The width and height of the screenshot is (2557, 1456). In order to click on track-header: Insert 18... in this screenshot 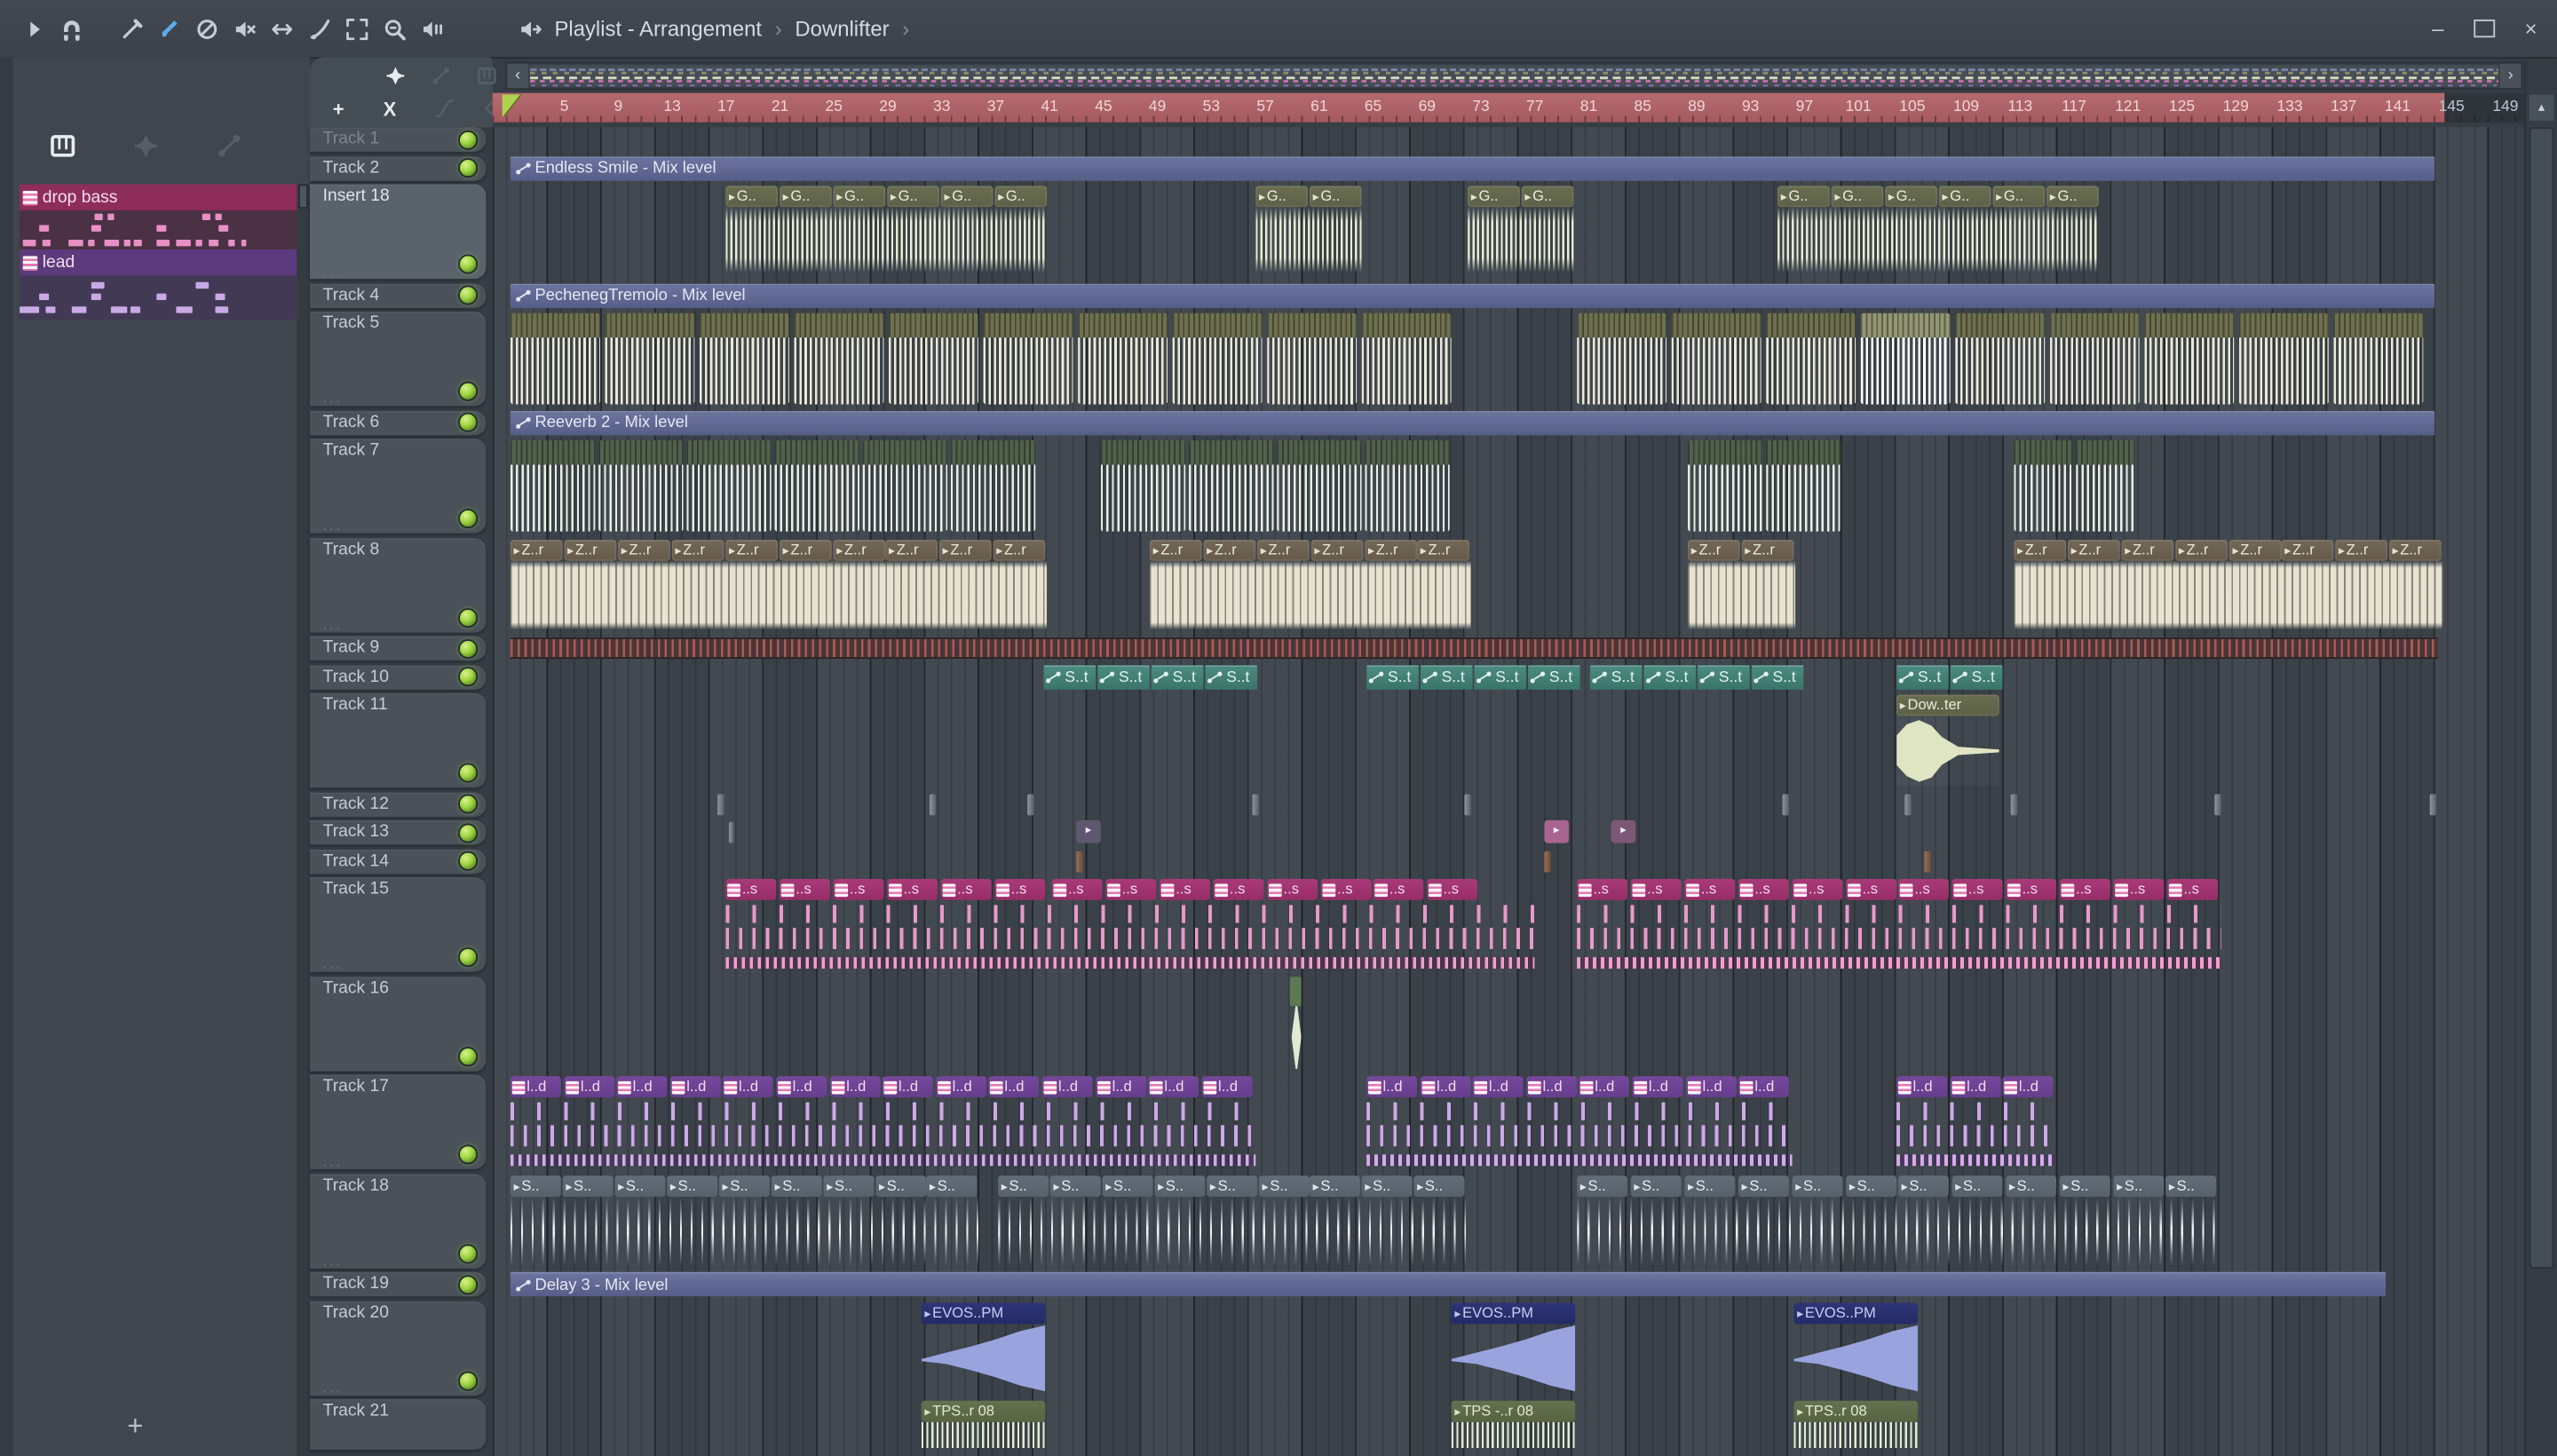, I will do `click(398, 232)`.